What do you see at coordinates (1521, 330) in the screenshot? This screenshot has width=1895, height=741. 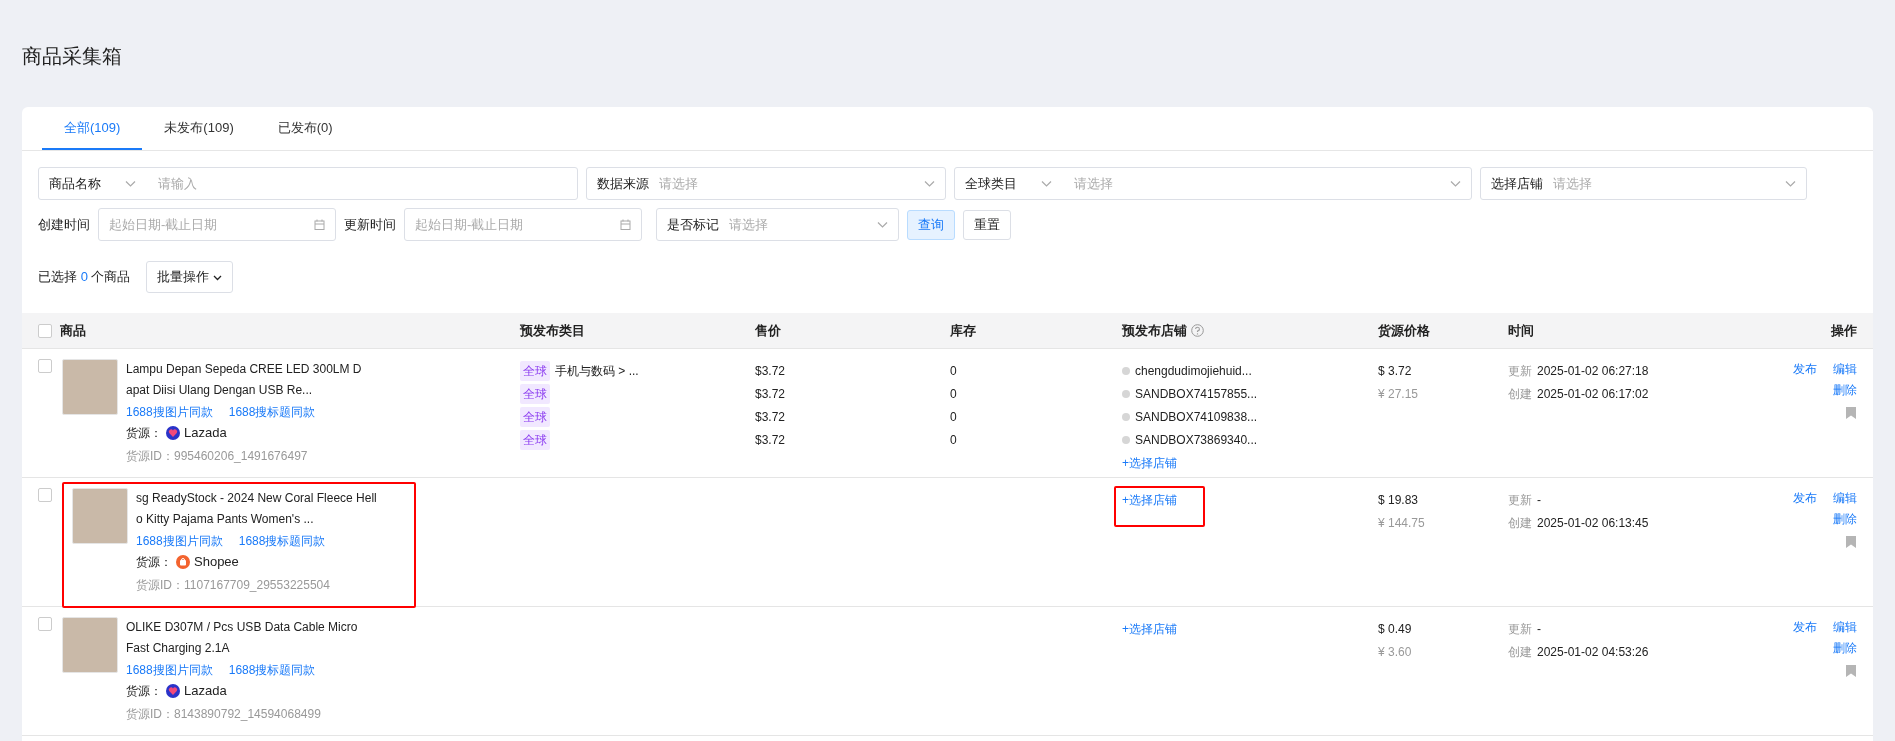 I see `column-header: 时间` at bounding box center [1521, 330].